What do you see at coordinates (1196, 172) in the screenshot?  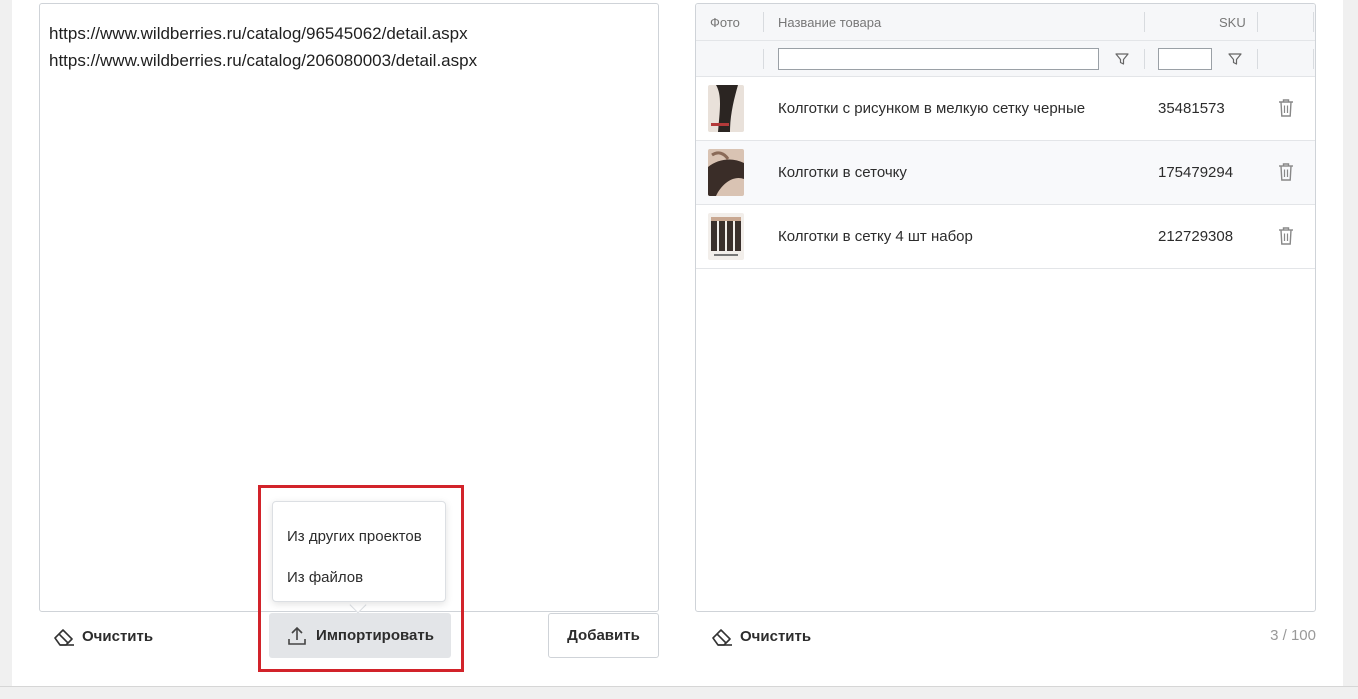 I see `product-sku: 175479294` at bounding box center [1196, 172].